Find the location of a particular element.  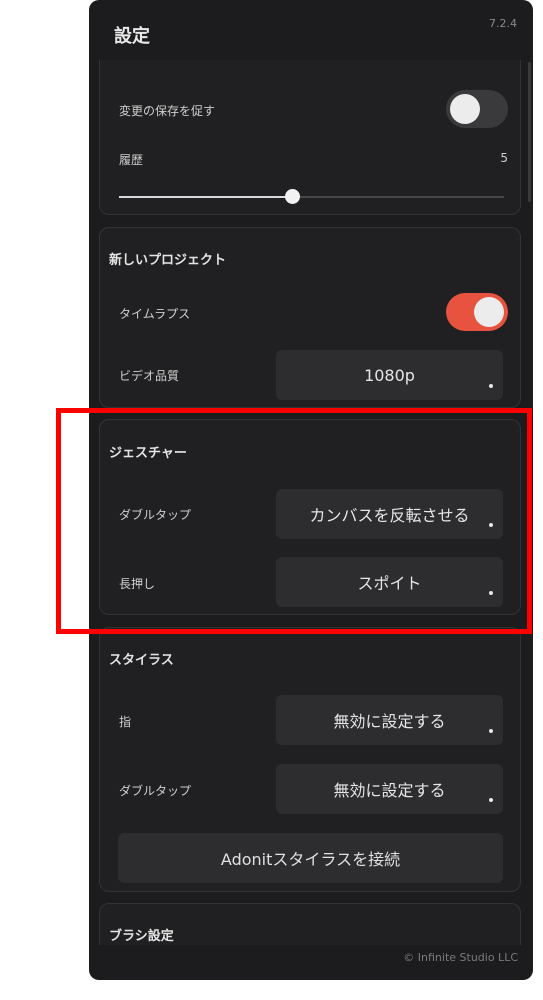

finger-select: 無効に設定する is located at coordinates (389, 720).